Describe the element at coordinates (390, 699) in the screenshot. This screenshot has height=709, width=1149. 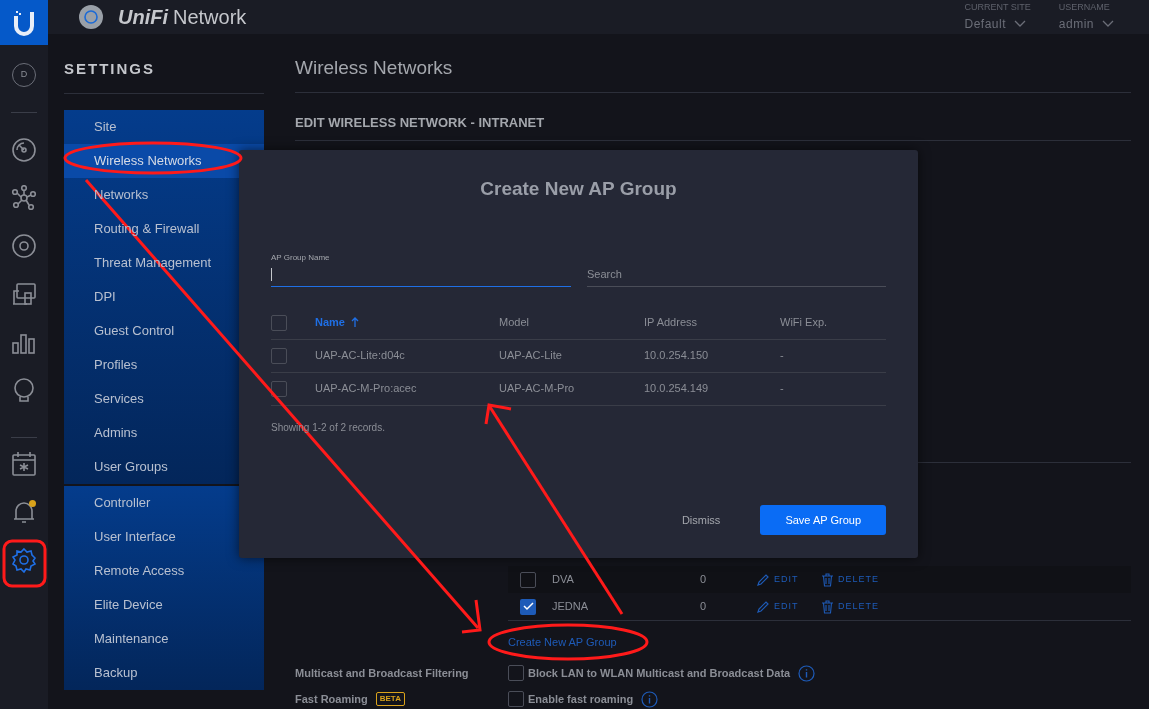
I see `beta-badge: BETA` at that location.